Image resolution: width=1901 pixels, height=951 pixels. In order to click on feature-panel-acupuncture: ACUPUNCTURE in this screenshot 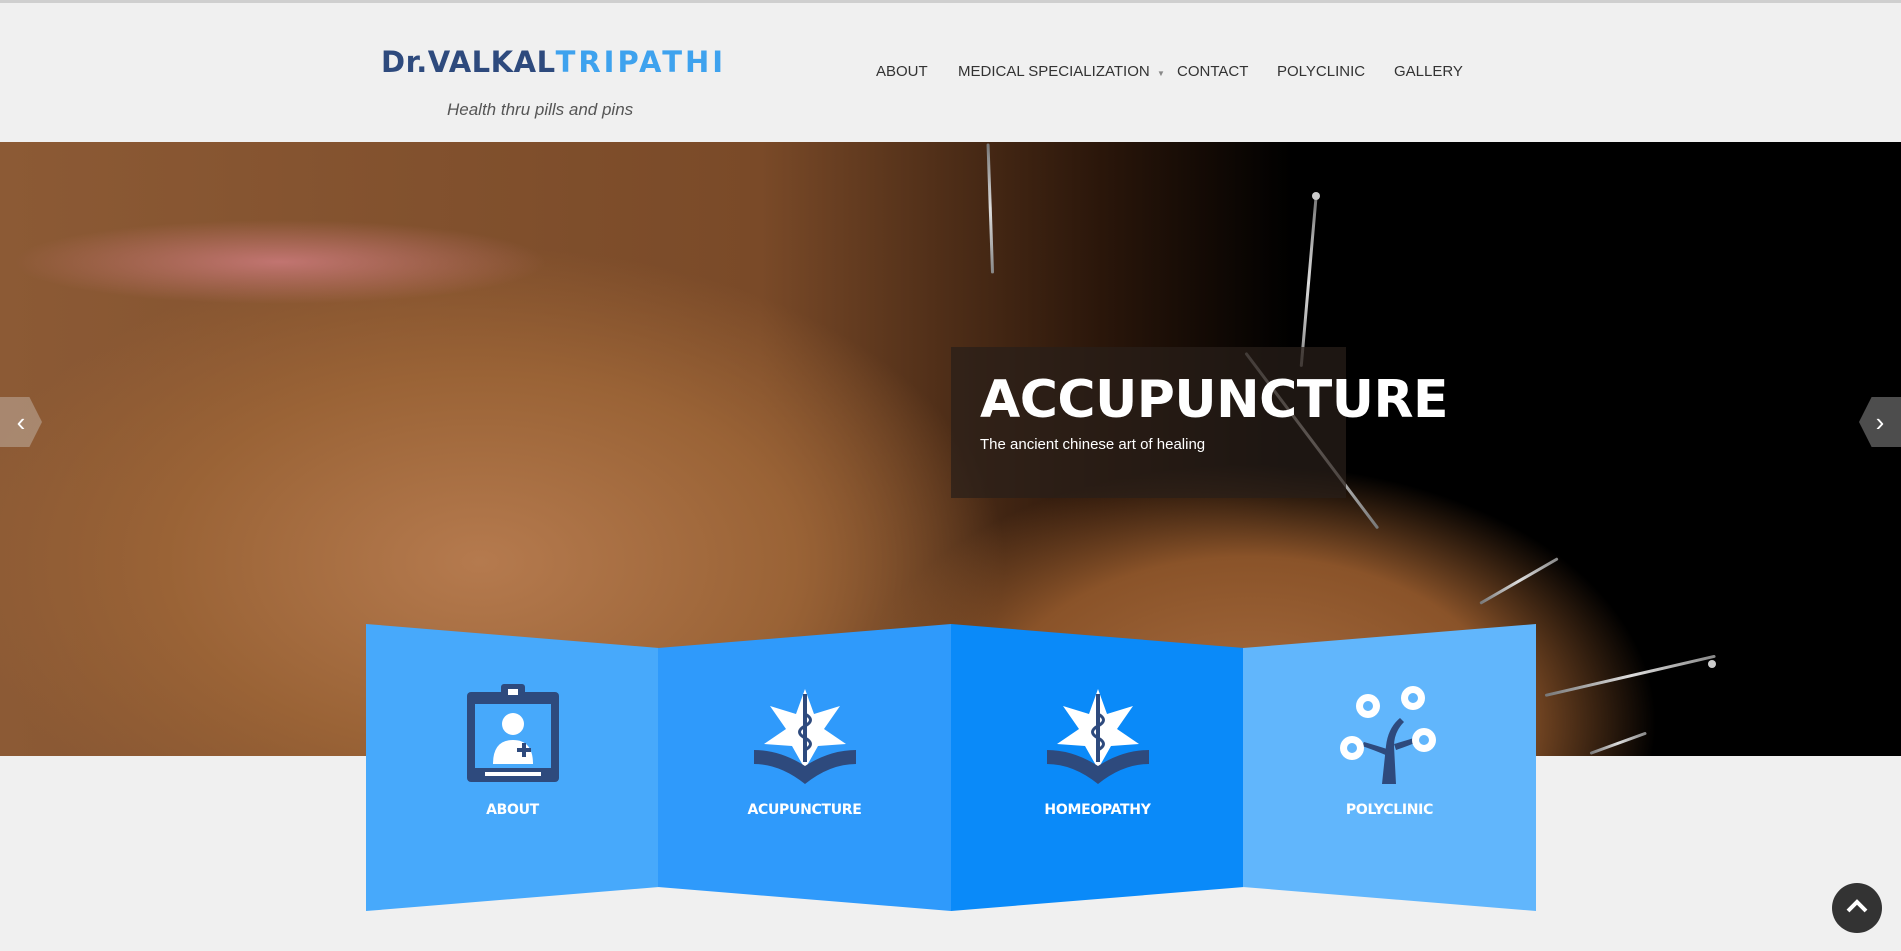, I will do `click(804, 767)`.